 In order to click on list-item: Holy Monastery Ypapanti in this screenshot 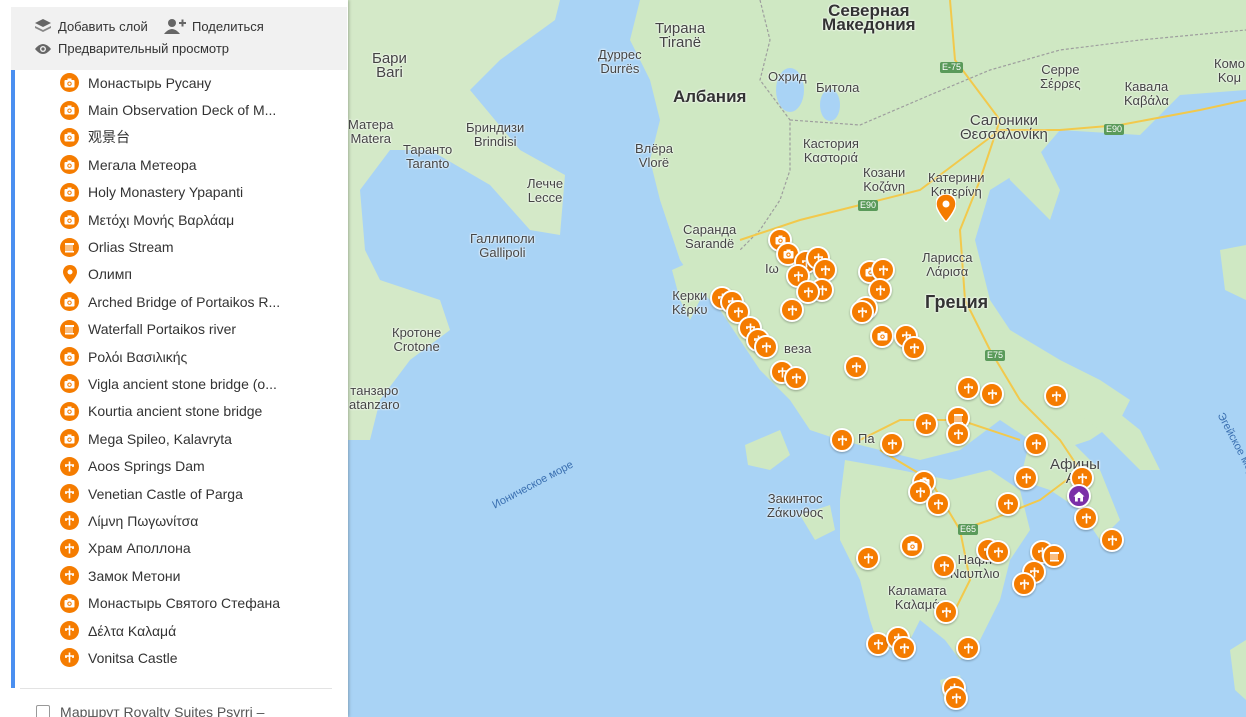, I will do `click(197, 192)`.